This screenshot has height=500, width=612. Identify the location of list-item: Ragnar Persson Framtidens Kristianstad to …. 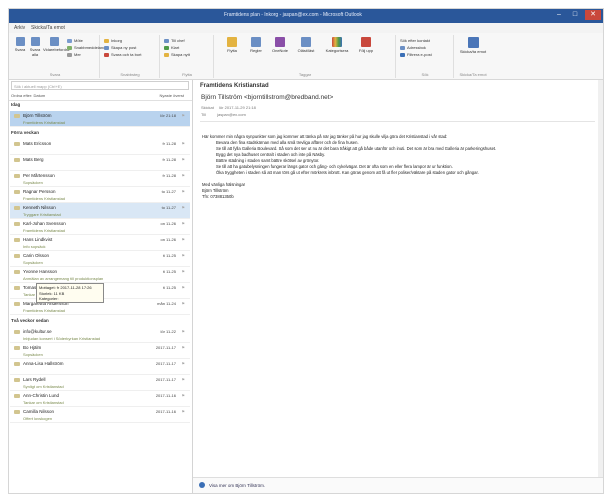
(100, 195).